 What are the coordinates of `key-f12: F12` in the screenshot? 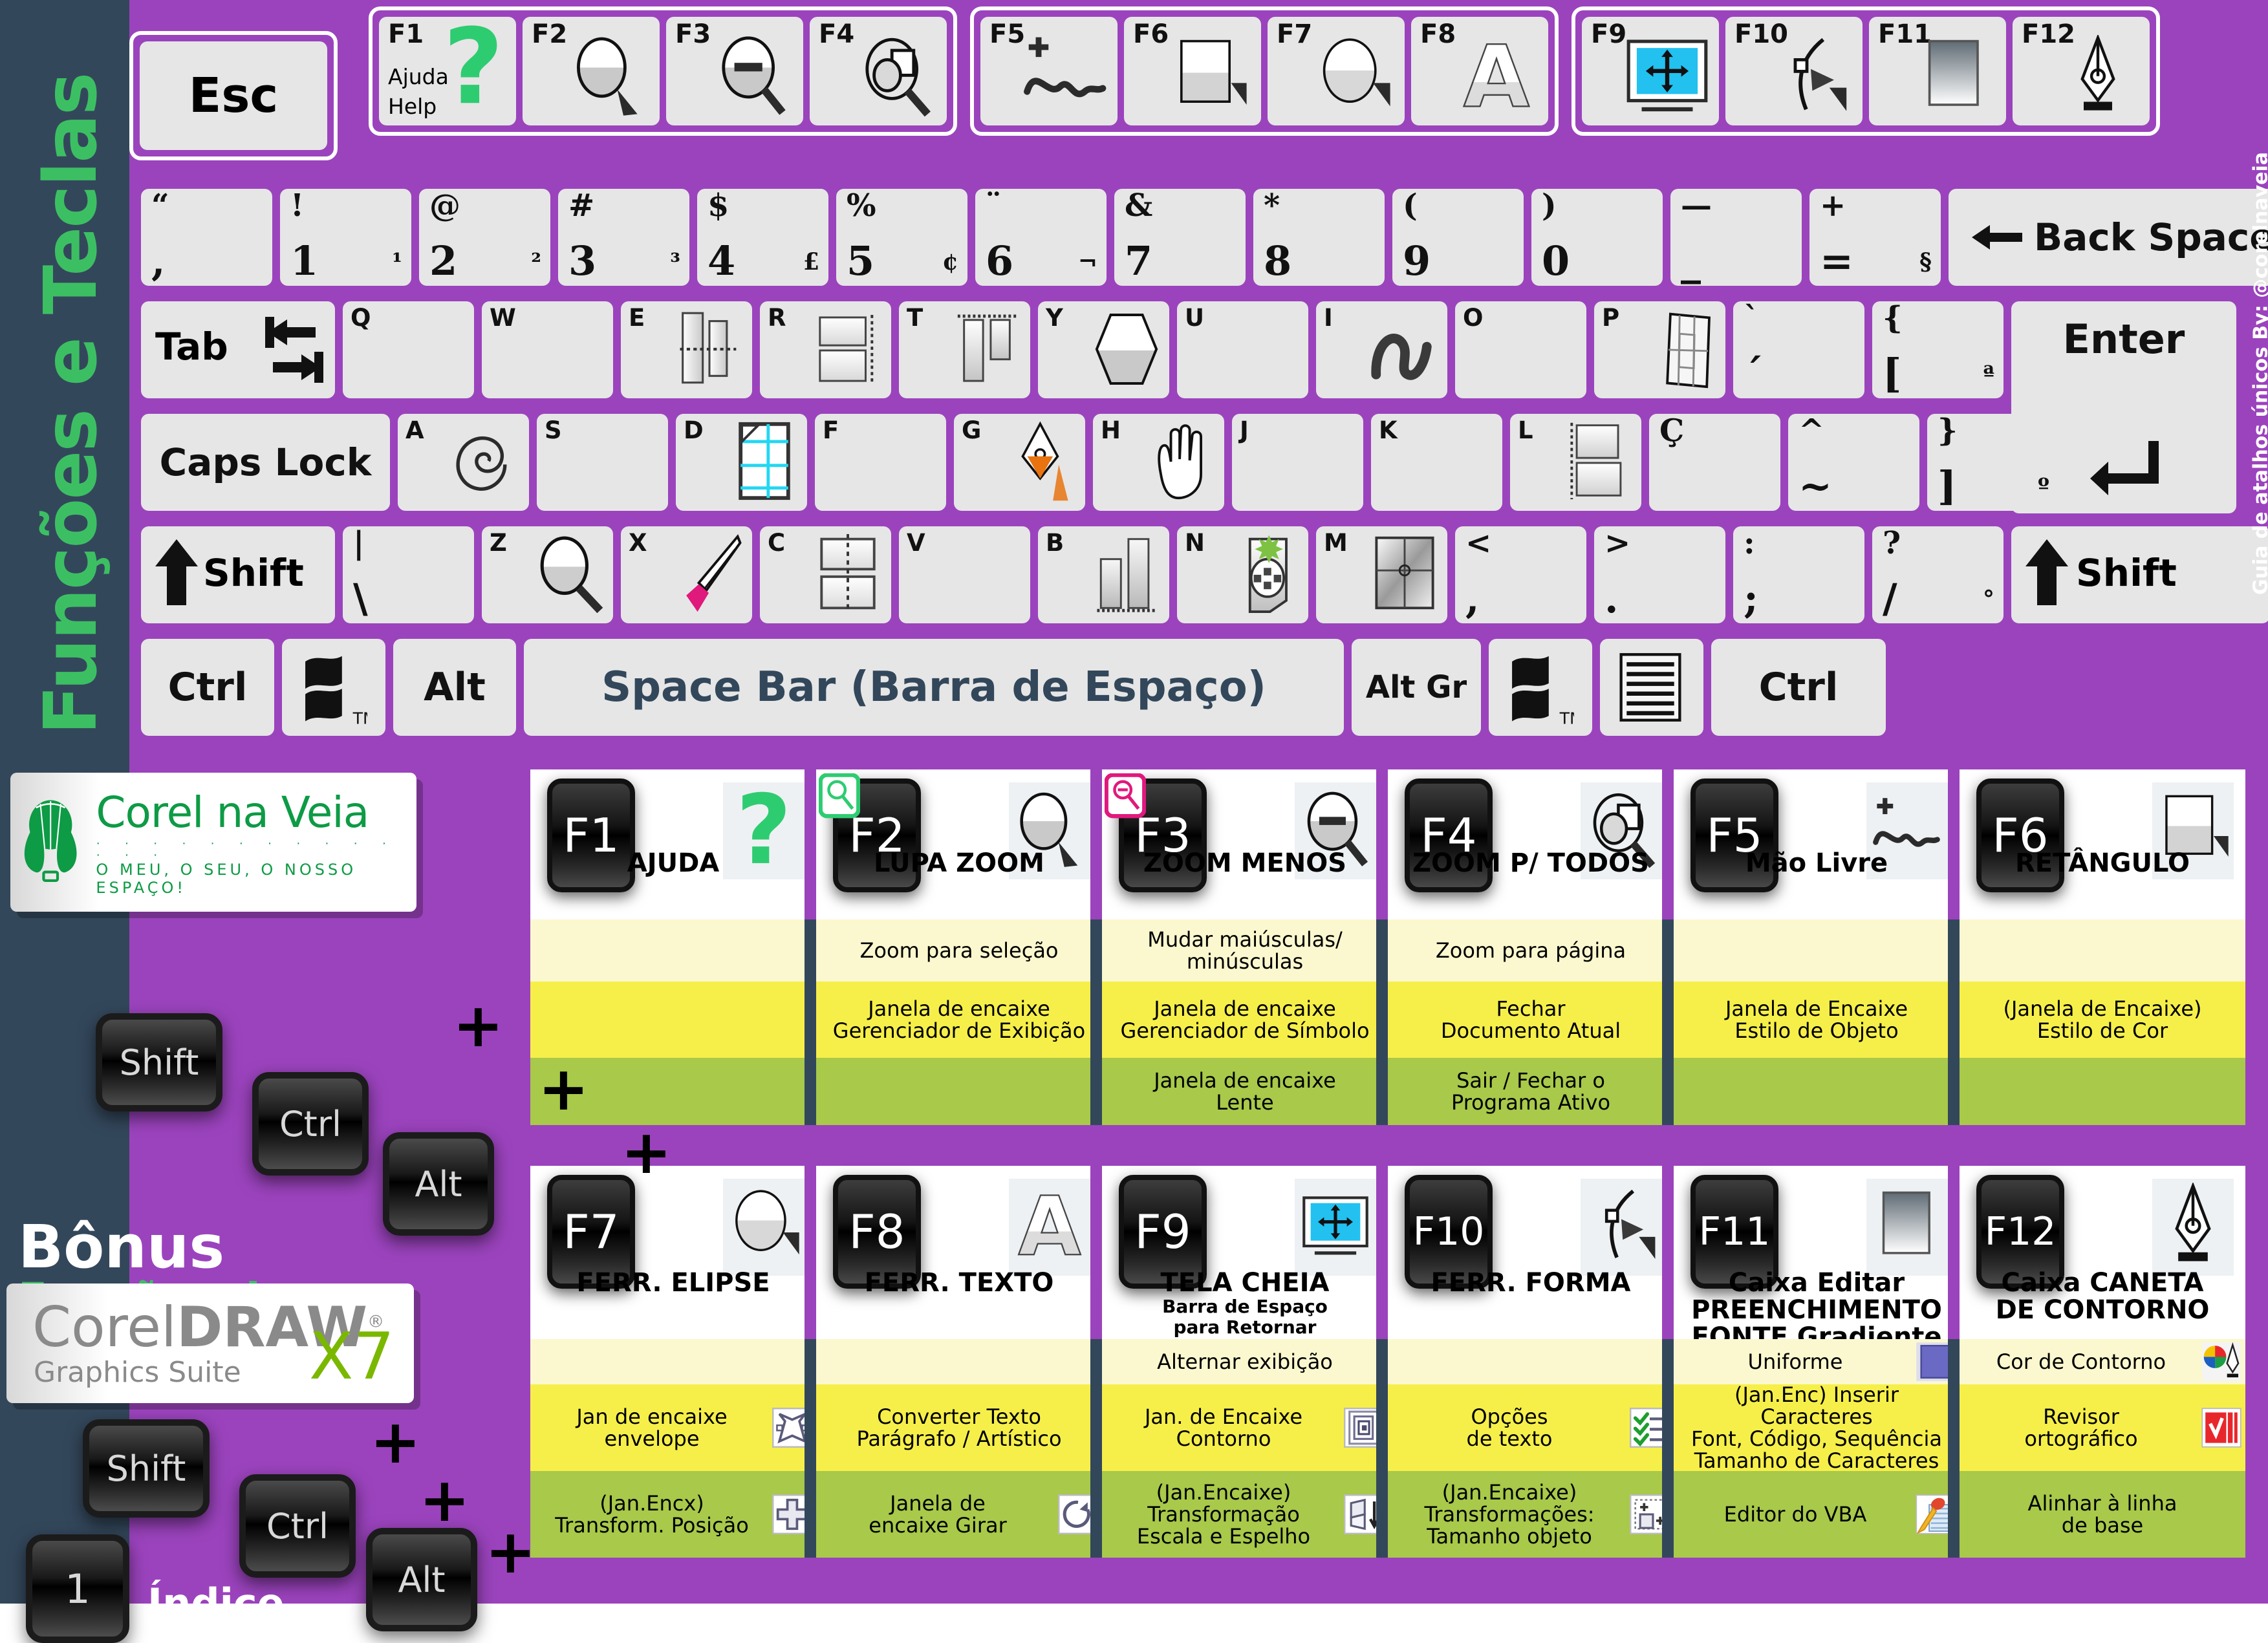 It's located at (2081, 71).